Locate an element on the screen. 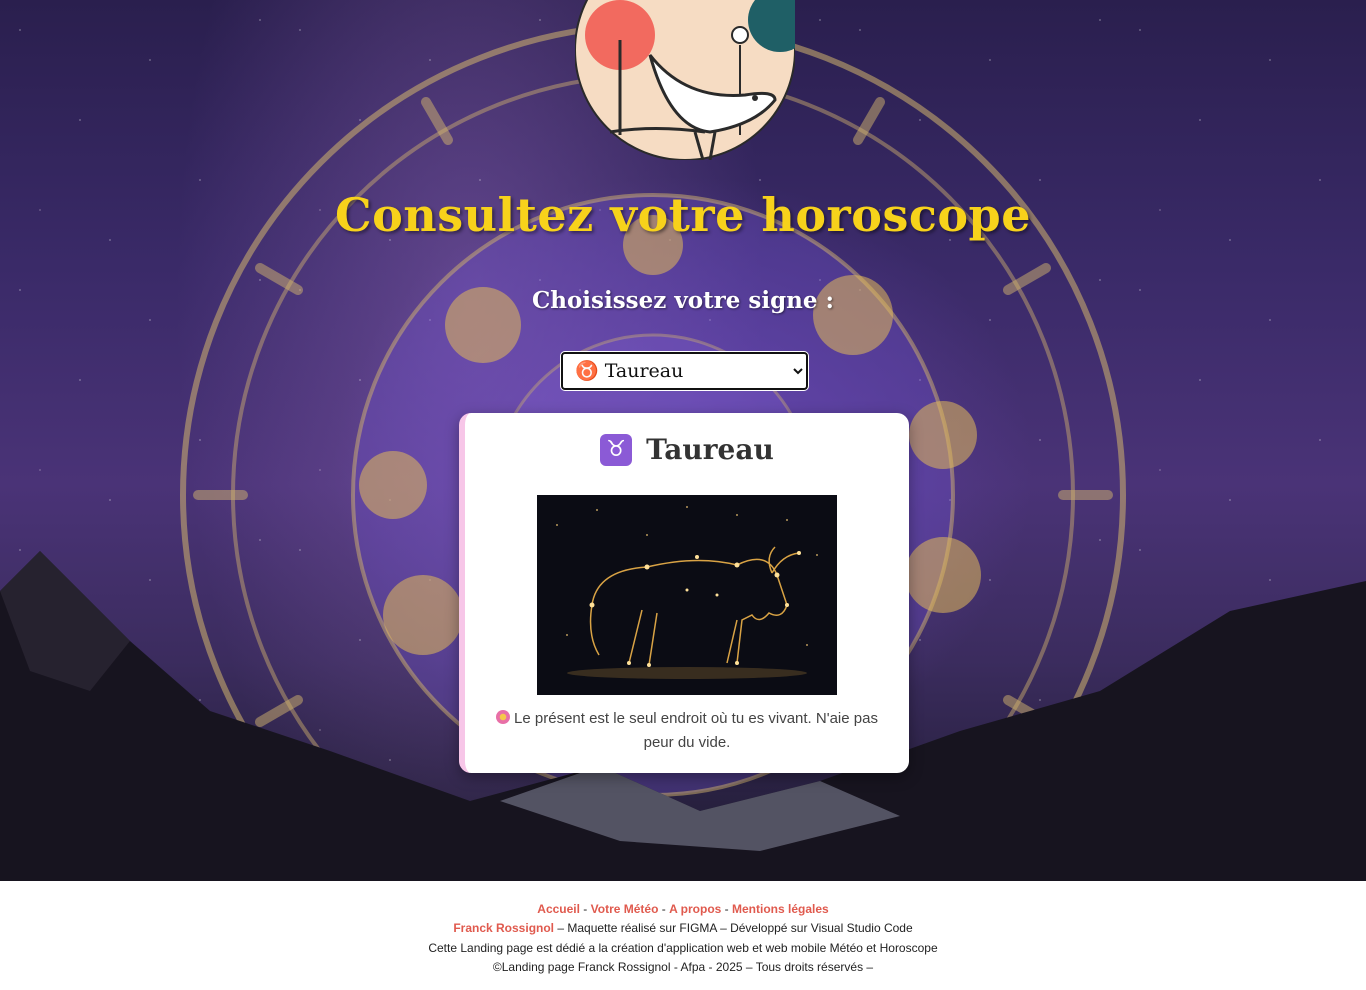 Image resolution: width=1366 pixels, height=990 pixels. taurus-constellation-image is located at coordinates (687, 595).